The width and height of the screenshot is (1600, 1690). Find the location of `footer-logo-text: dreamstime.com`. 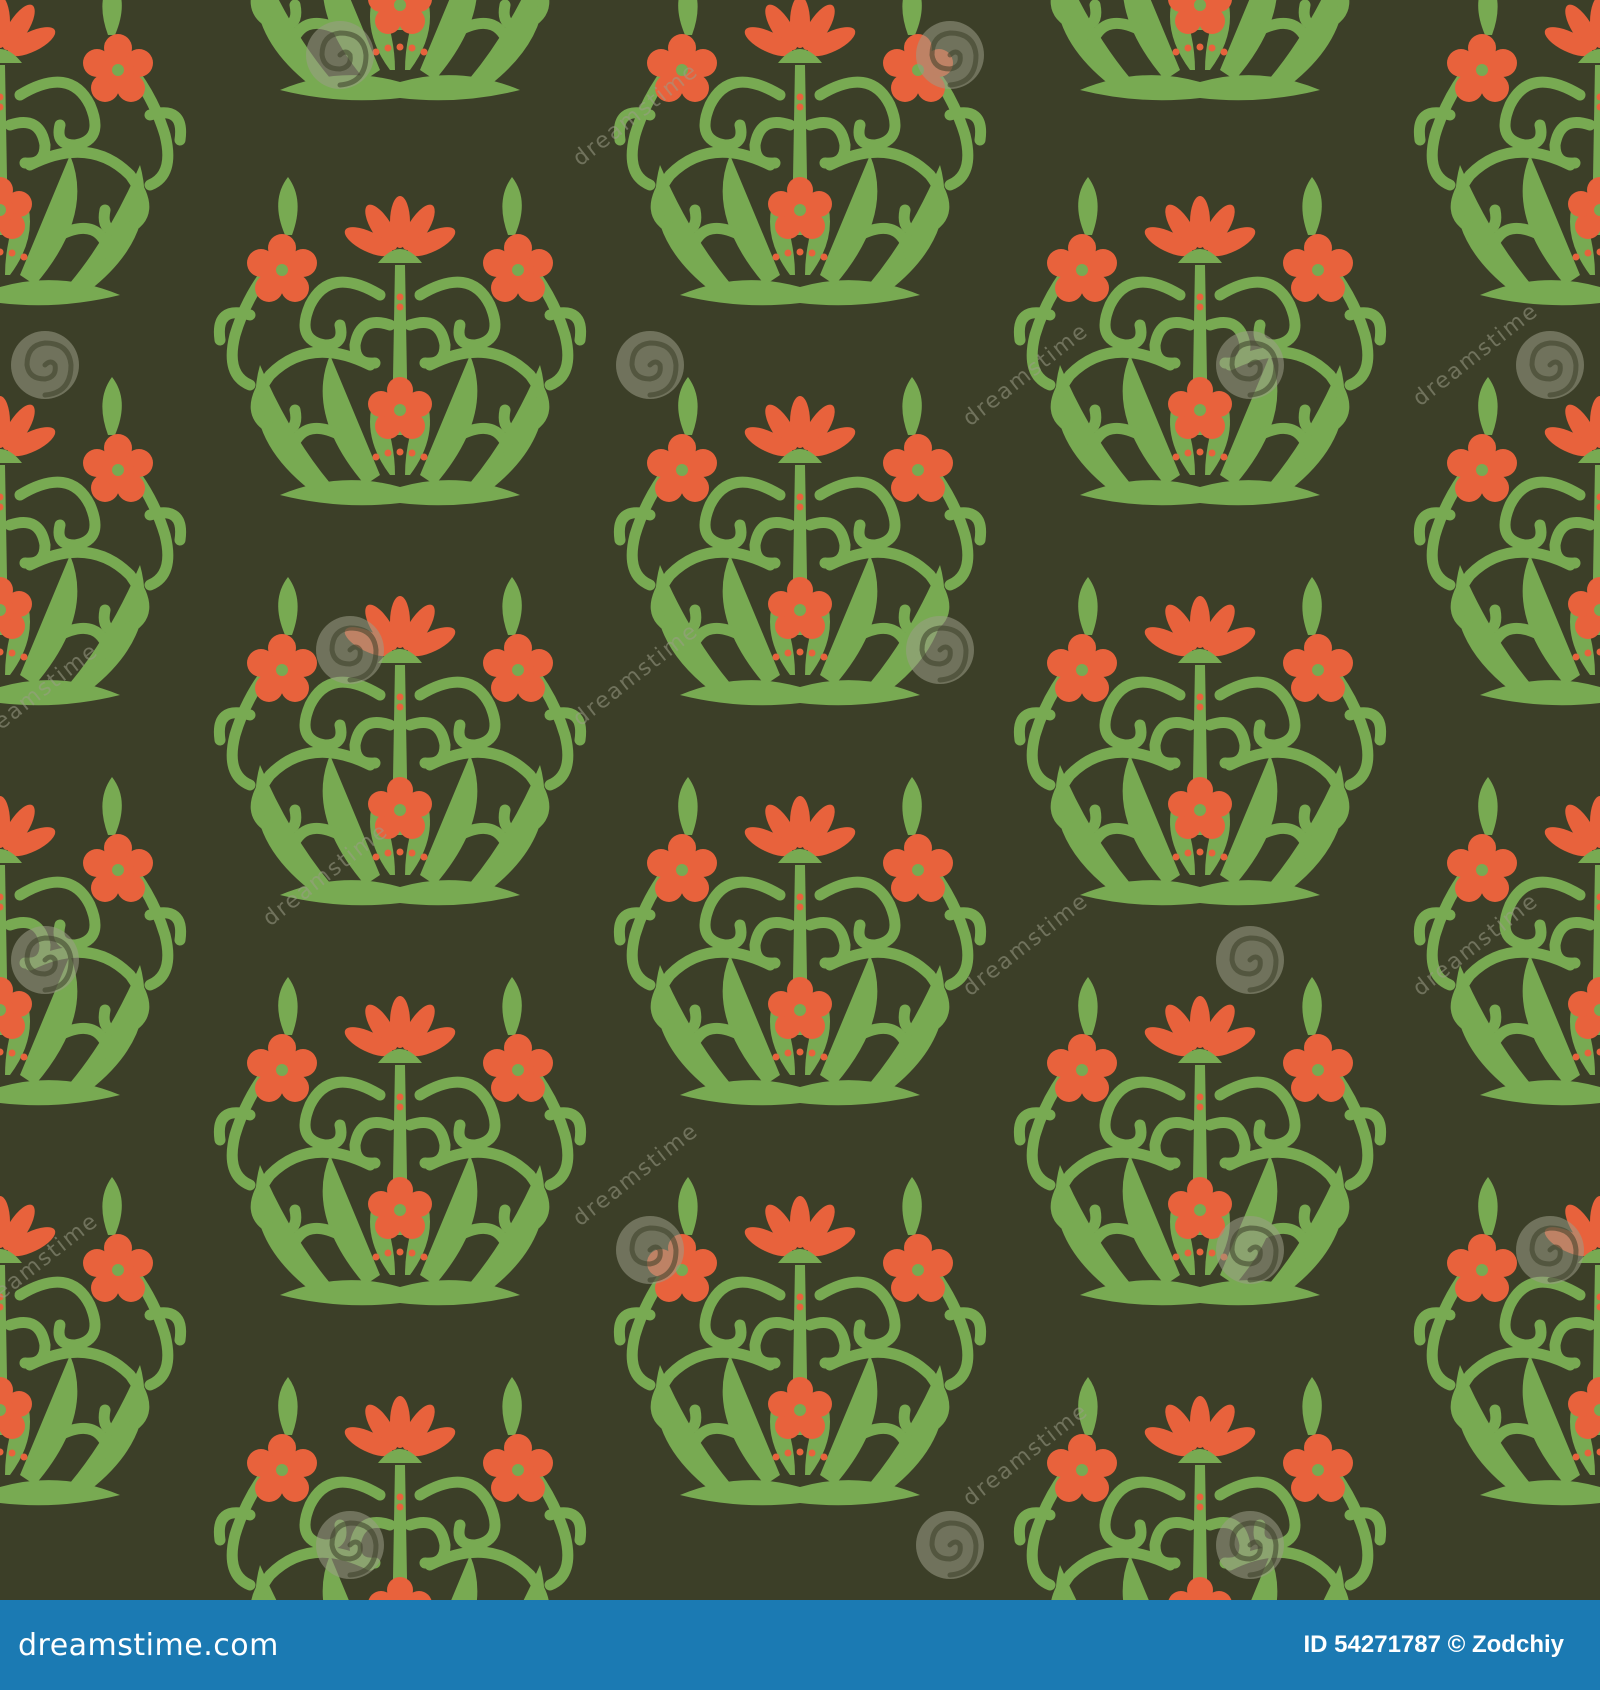

footer-logo-text: dreamstime.com is located at coordinates (148, 1645).